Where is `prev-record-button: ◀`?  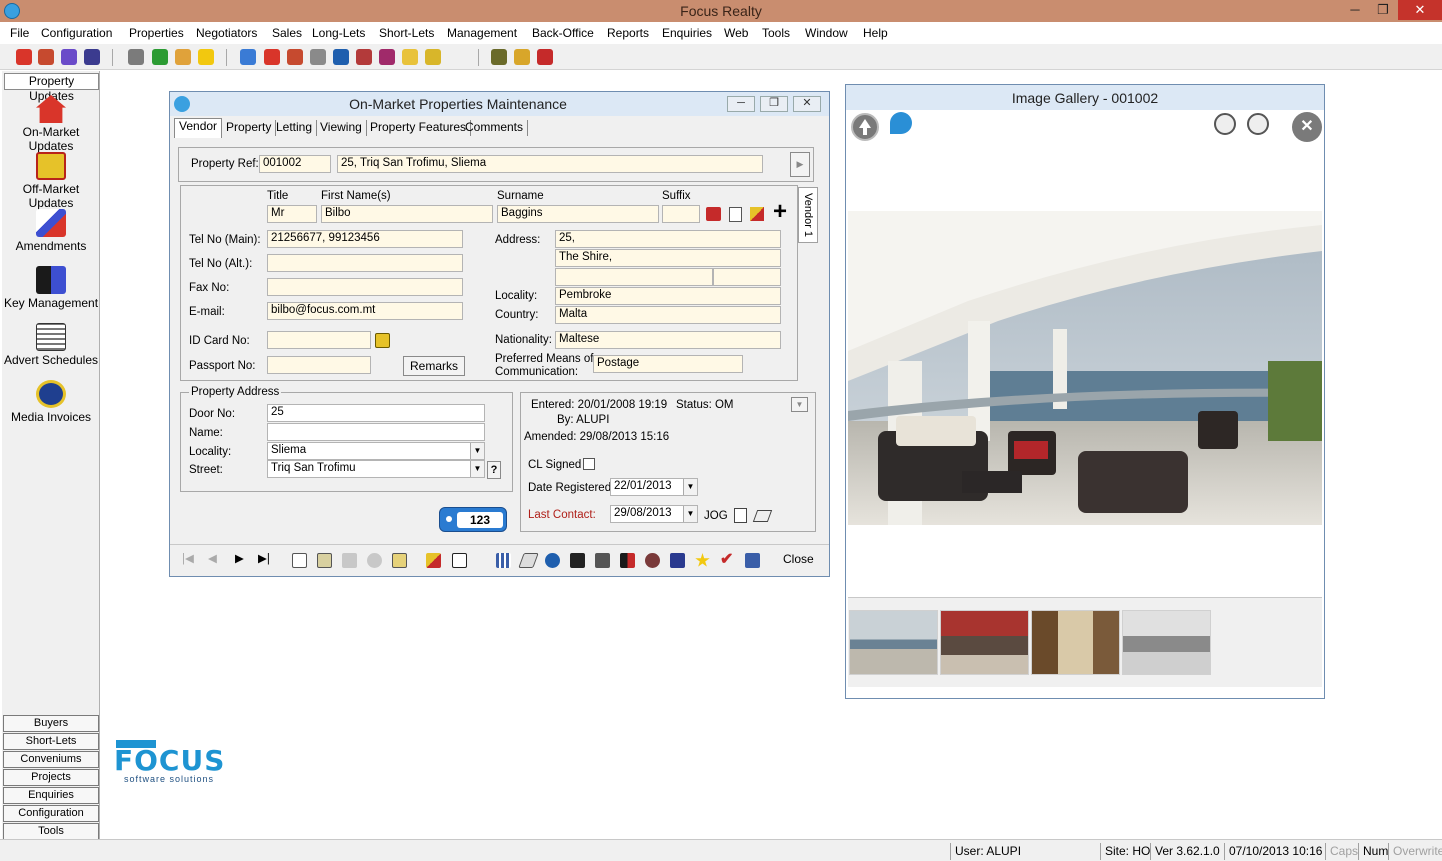 prev-record-button: ◀ is located at coordinates (212, 558).